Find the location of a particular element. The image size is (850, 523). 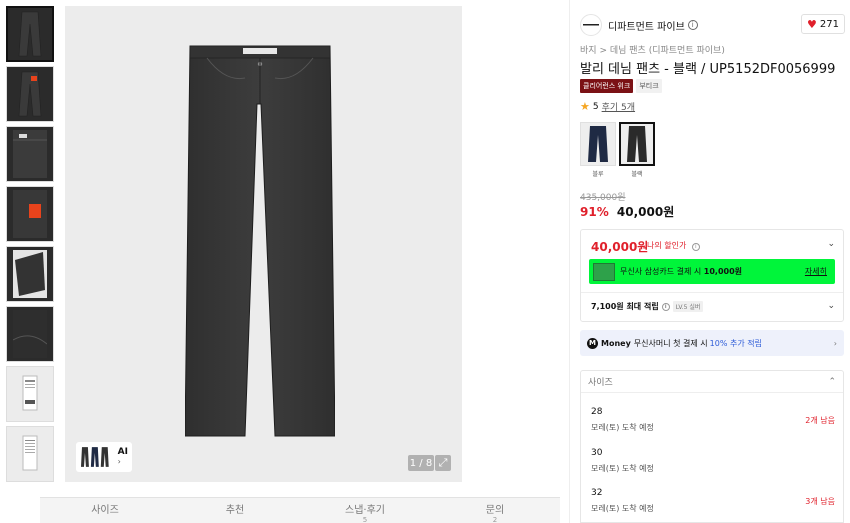

card-promo-pre: 무신사 삼성카드 결제 시 is located at coordinates (661, 271).